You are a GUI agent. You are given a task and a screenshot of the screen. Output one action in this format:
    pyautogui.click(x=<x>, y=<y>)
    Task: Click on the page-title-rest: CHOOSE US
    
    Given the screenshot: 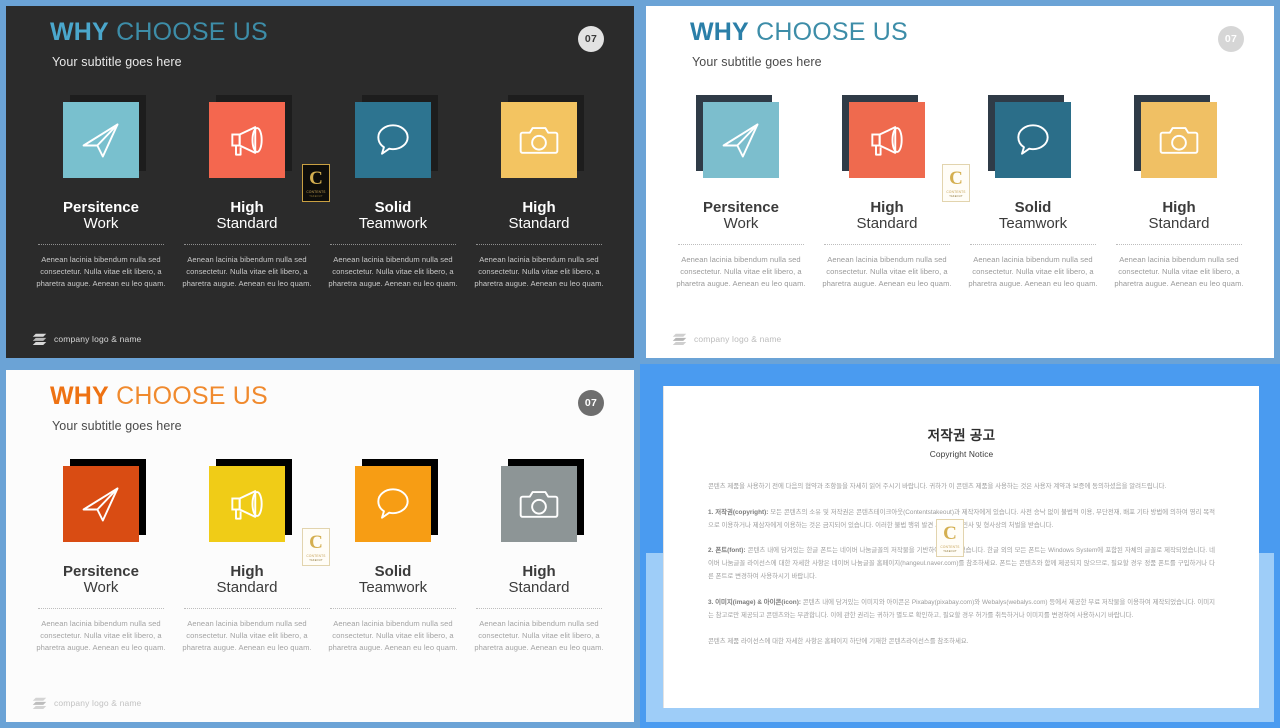 What is the action you would take?
    pyautogui.click(x=828, y=32)
    